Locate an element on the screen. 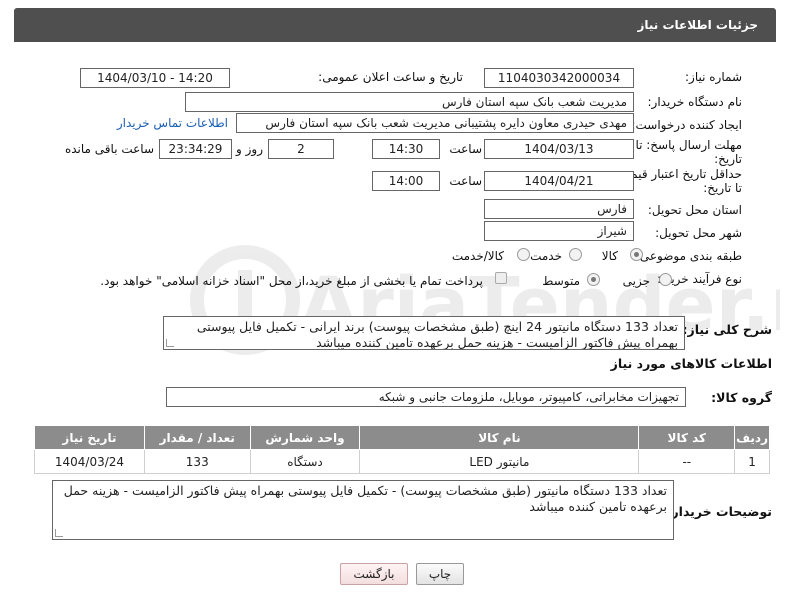 The height and width of the screenshot is (598, 788). process-option-medium: متوسط is located at coordinates (561, 281).